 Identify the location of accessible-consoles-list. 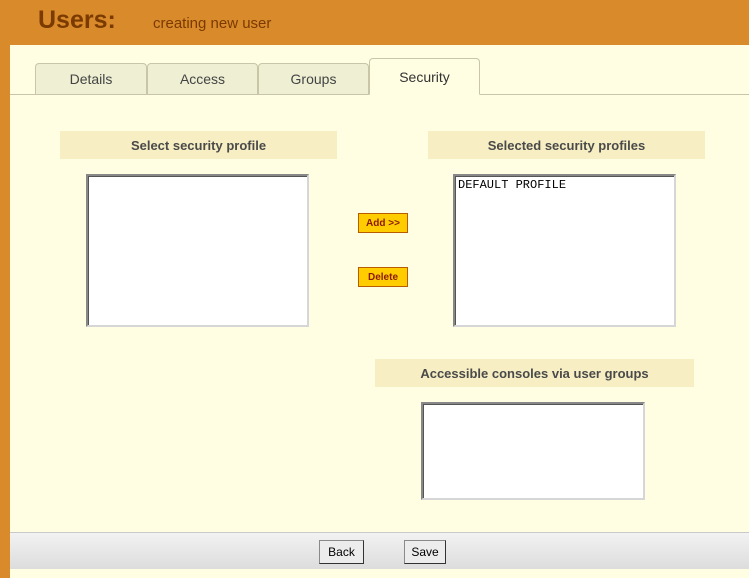
(533, 451).